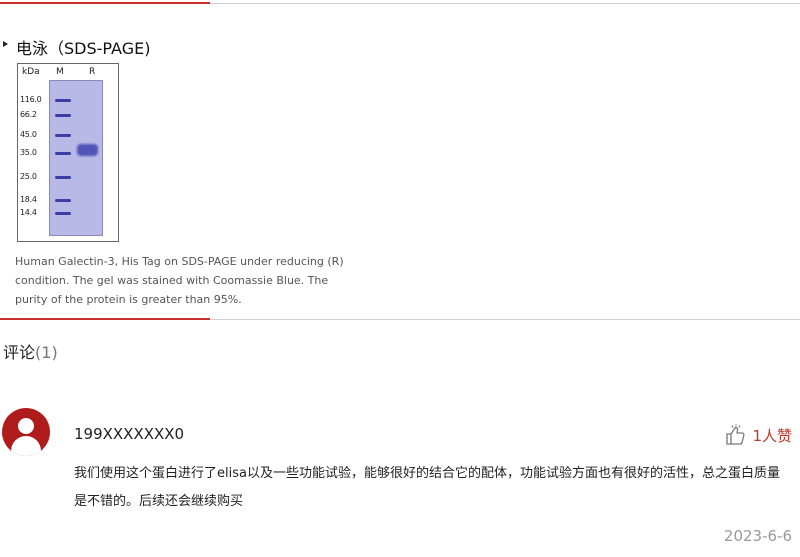 This screenshot has width=800, height=557. I want to click on marker-label: 18.4, so click(28, 199).